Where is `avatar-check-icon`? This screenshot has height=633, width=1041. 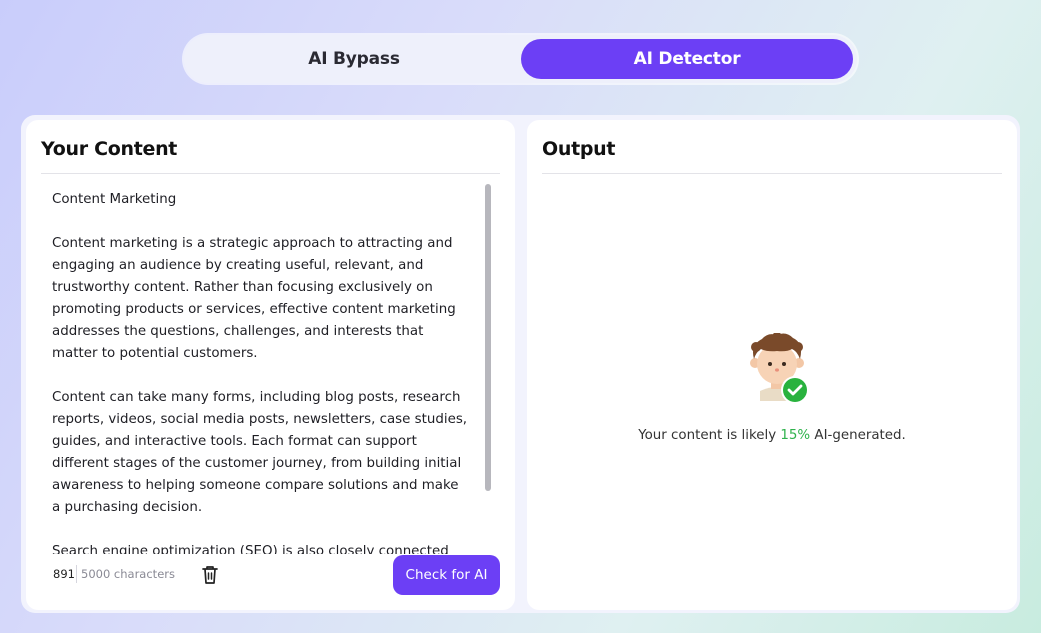 avatar-check-icon is located at coordinates (777, 370).